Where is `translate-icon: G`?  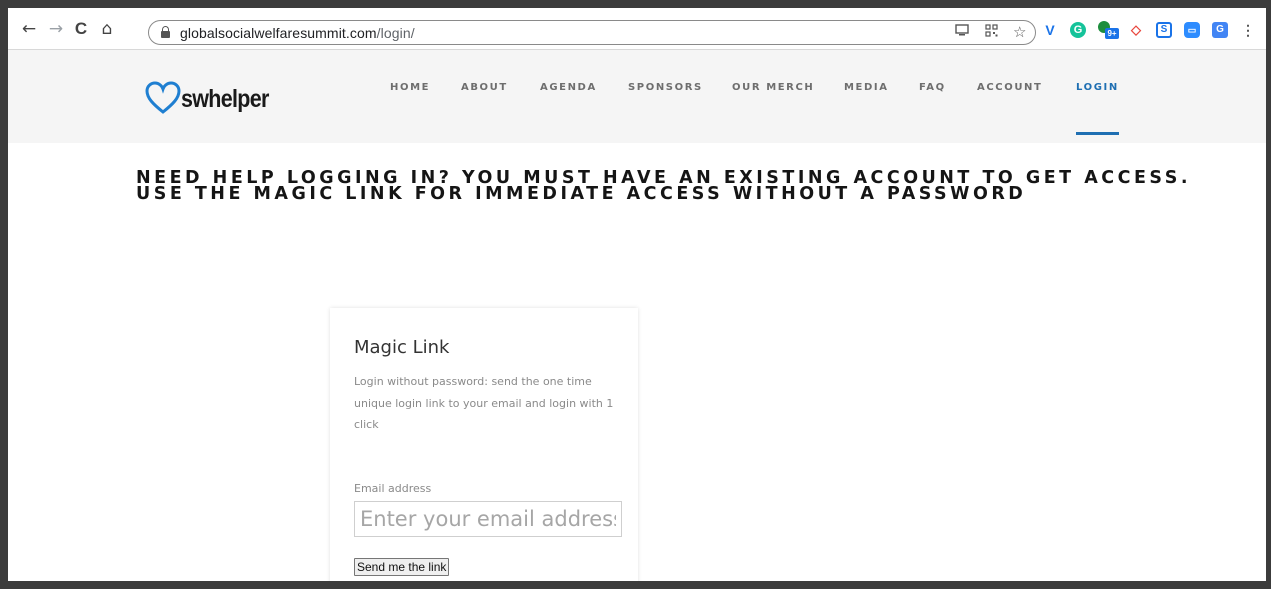
translate-icon: G is located at coordinates (1220, 30).